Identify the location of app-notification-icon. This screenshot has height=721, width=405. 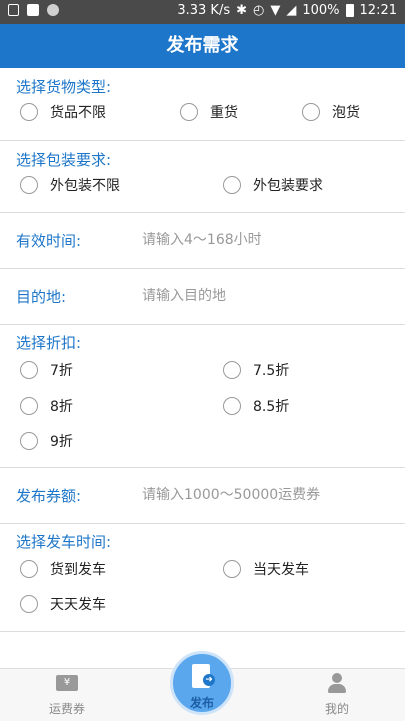
(53, 10).